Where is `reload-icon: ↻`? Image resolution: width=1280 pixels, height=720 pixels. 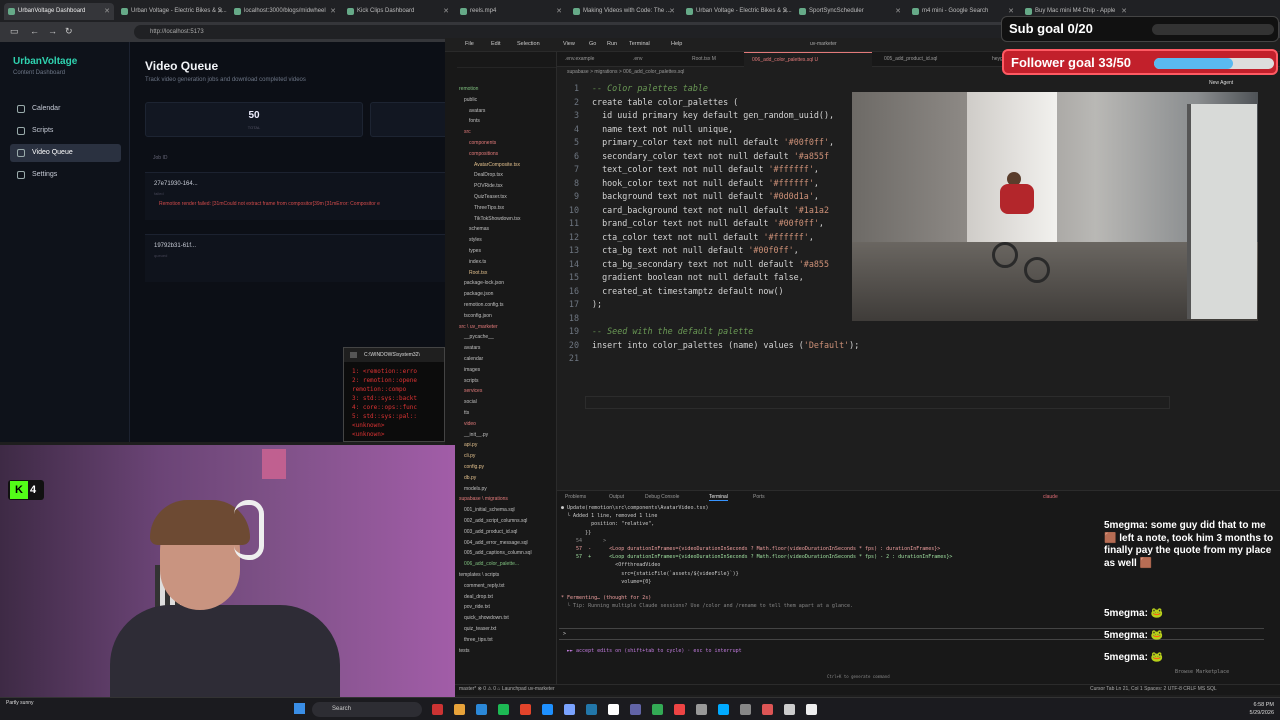 reload-icon: ↻ is located at coordinates (69, 31).